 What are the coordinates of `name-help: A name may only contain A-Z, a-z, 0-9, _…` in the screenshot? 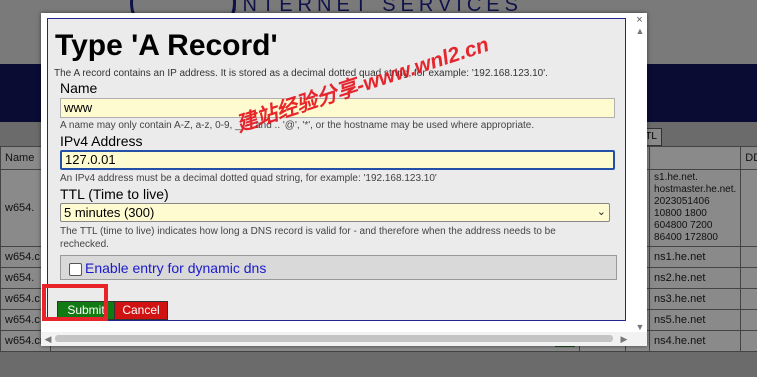 It's located at (297, 125).